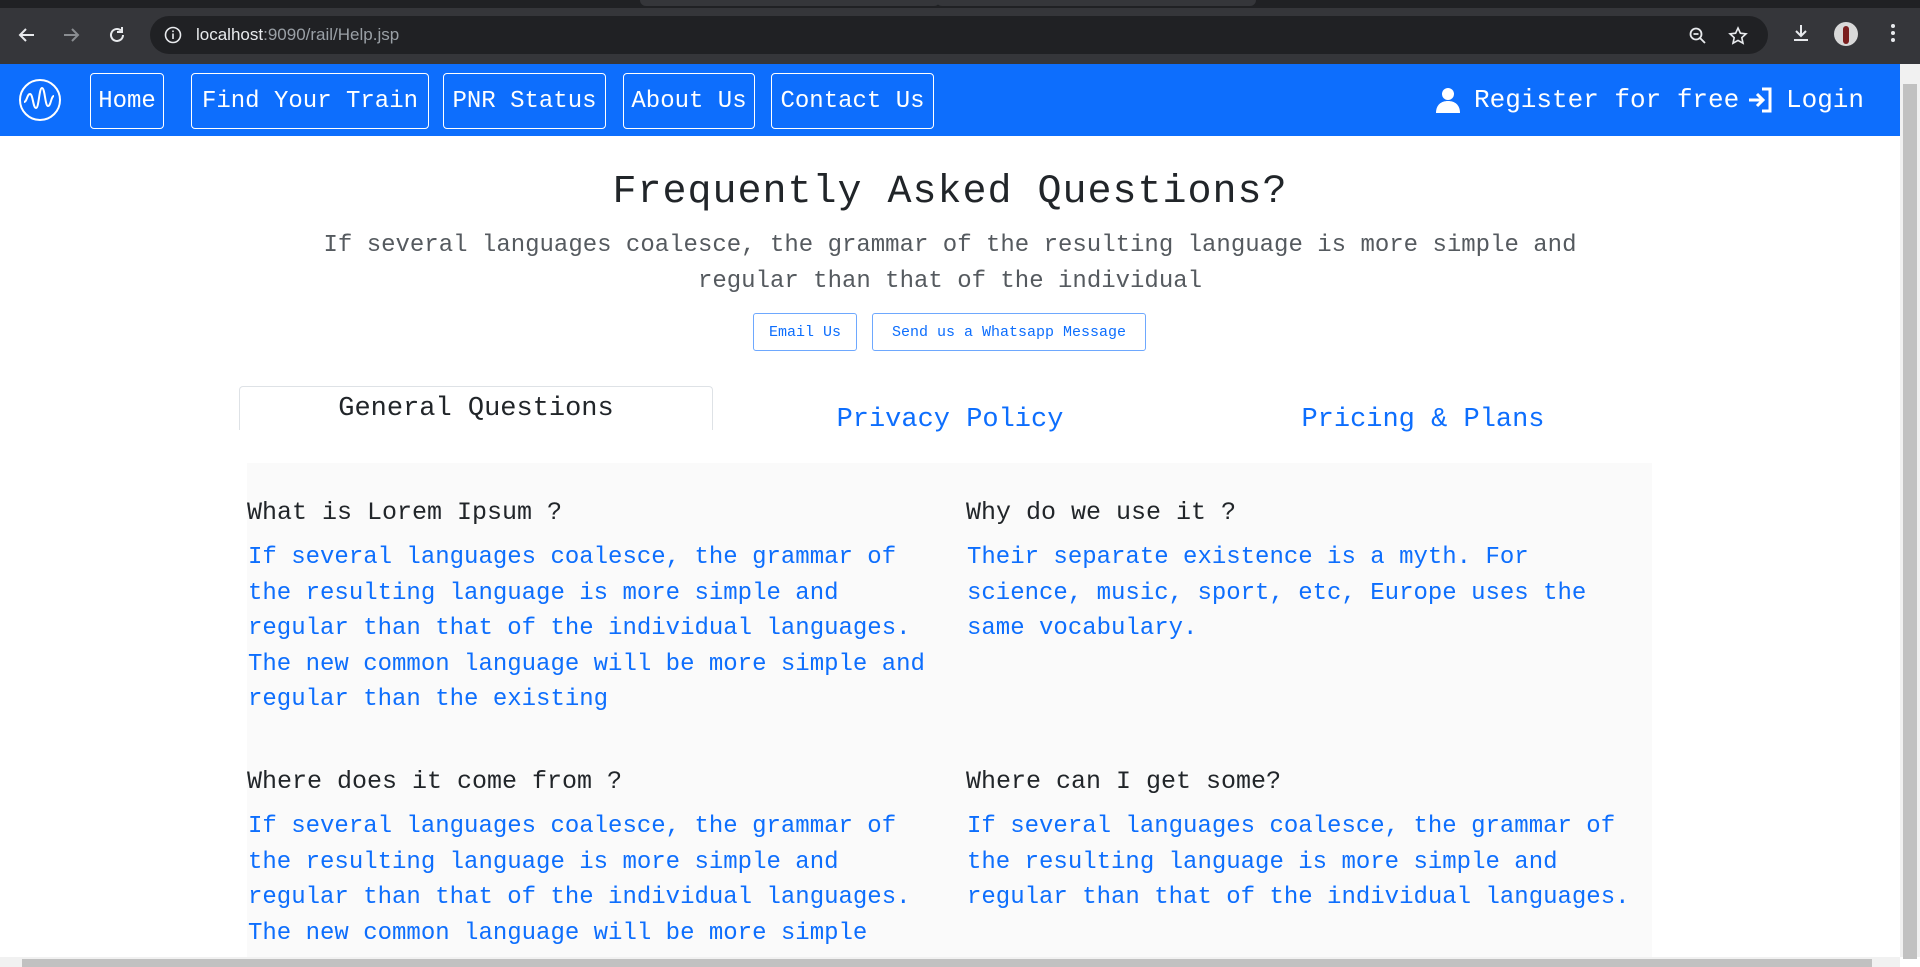 The image size is (1920, 967). I want to click on site-info-icon, so click(173, 35).